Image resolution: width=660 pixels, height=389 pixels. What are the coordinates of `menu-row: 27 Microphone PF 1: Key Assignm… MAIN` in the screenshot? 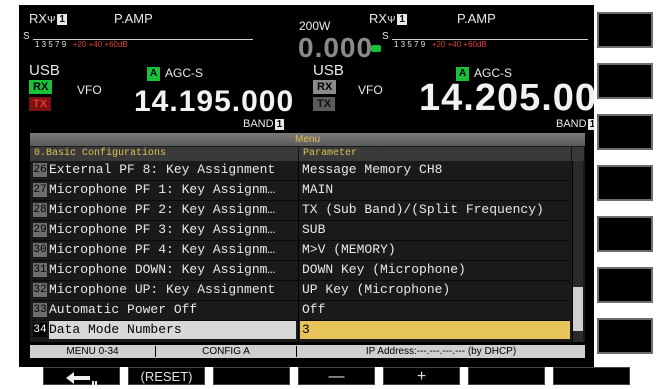 It's located at (300, 190).